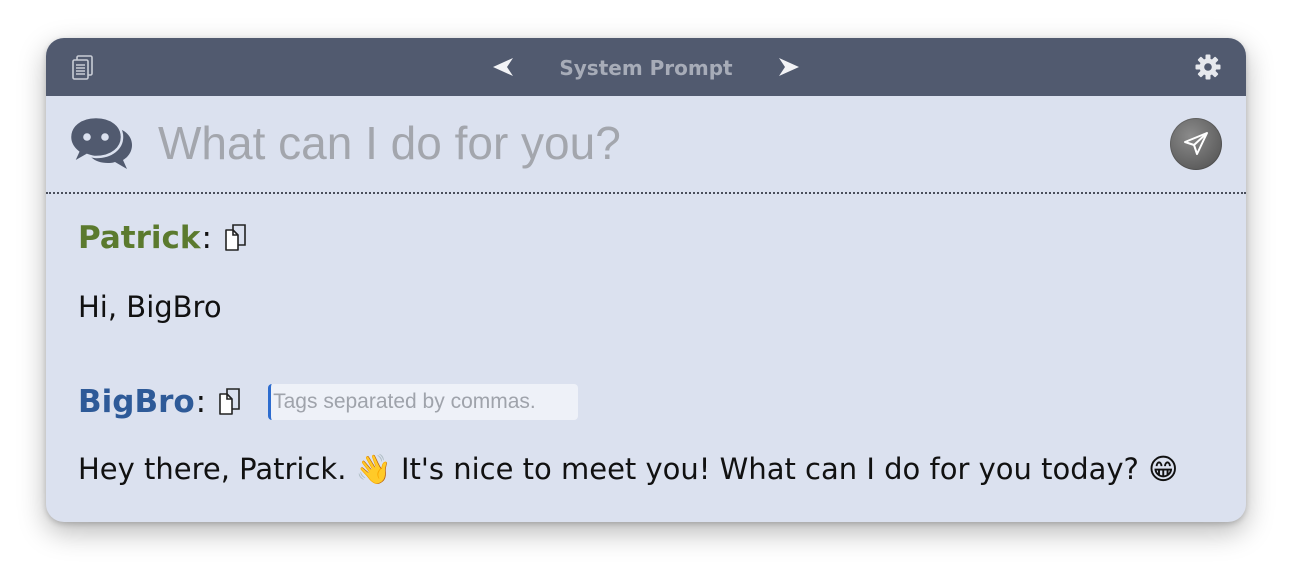  Describe the element at coordinates (101, 143) in the screenshot. I see `chat-bubbles-icon` at that location.